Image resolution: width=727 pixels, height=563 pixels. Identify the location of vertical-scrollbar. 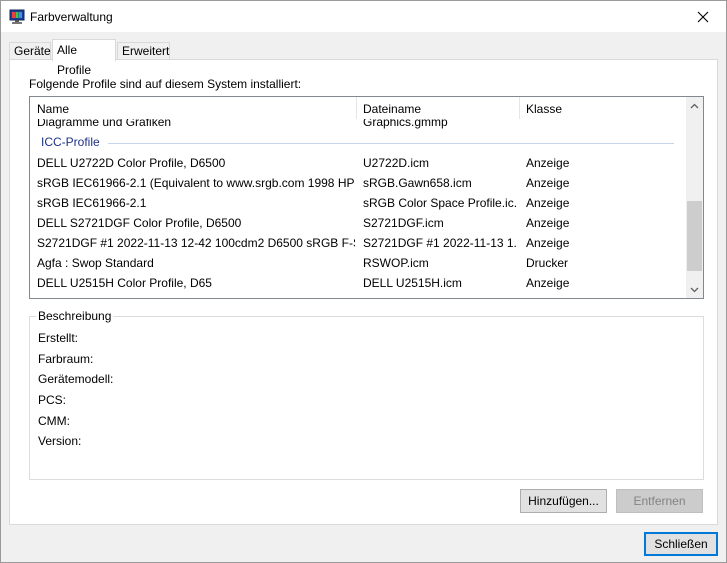
(694, 197).